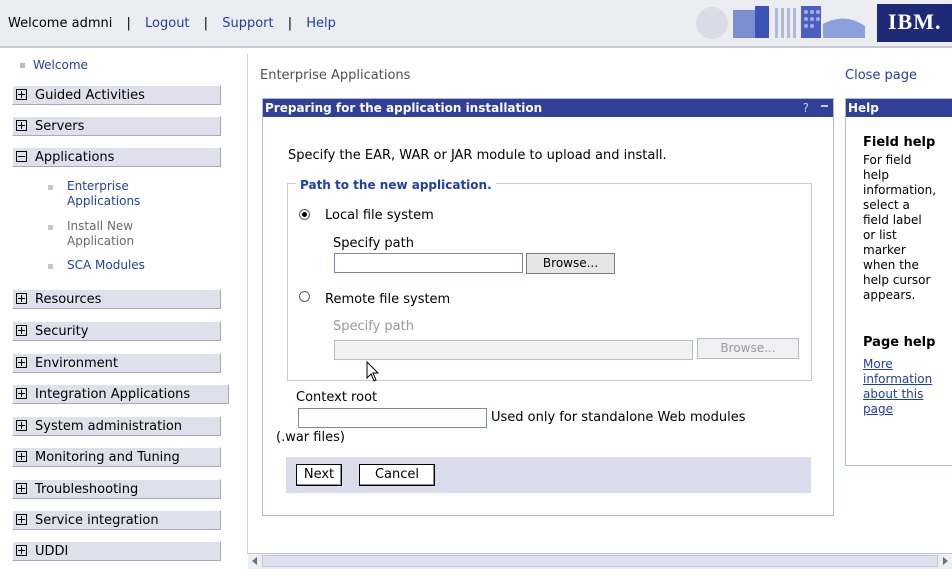  I want to click on nav-section-environment: Environment, so click(116, 363).